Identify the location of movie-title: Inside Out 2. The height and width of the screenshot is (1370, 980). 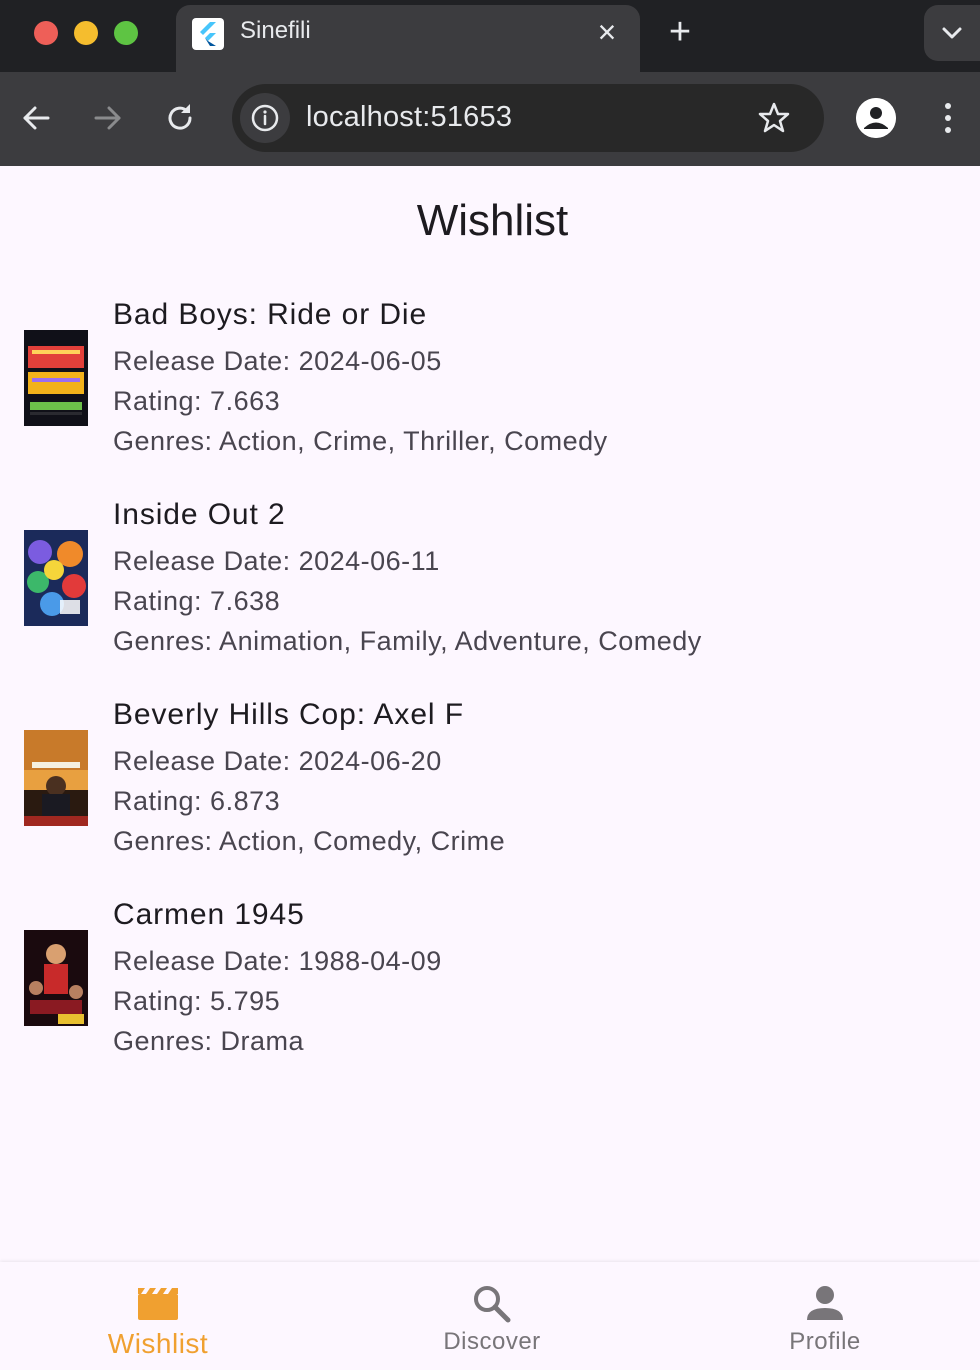
(199, 514).